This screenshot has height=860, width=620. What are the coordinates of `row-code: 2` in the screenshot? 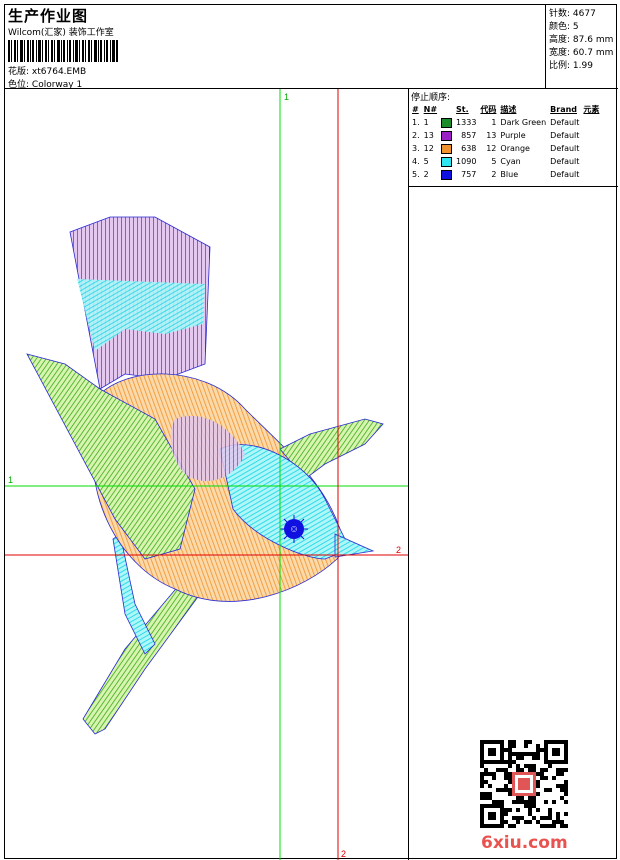 It's located at (494, 174).